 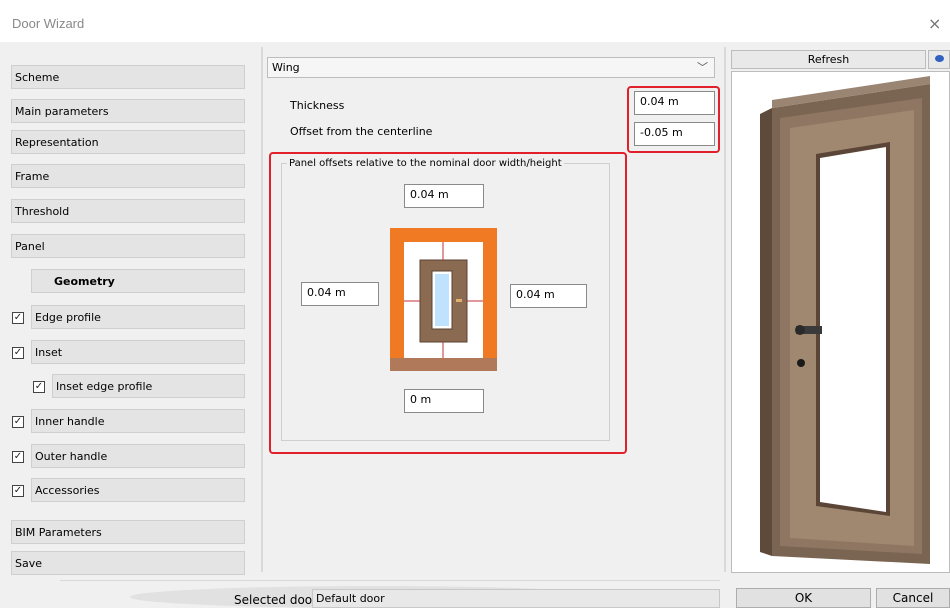 What do you see at coordinates (128, 77) in the screenshot?
I see `nav-scheme-button: Scheme` at bounding box center [128, 77].